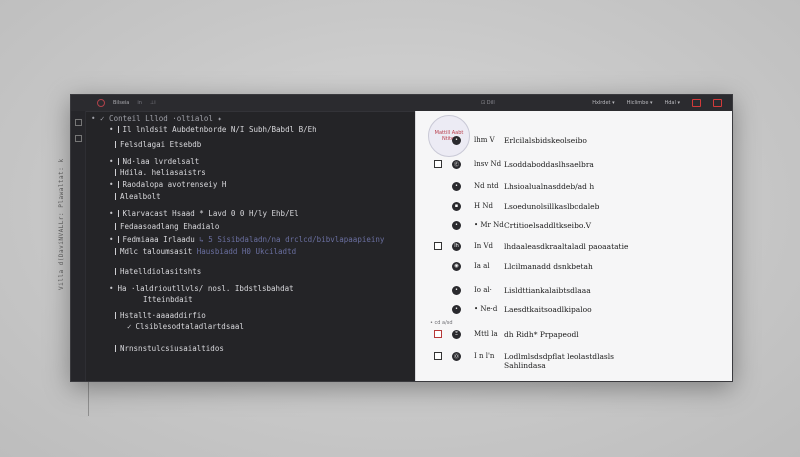 This screenshot has width=800, height=457. I want to click on task-row: • • Mr Nd Crtitioelsaddltkseibo.V, so click(574, 225).